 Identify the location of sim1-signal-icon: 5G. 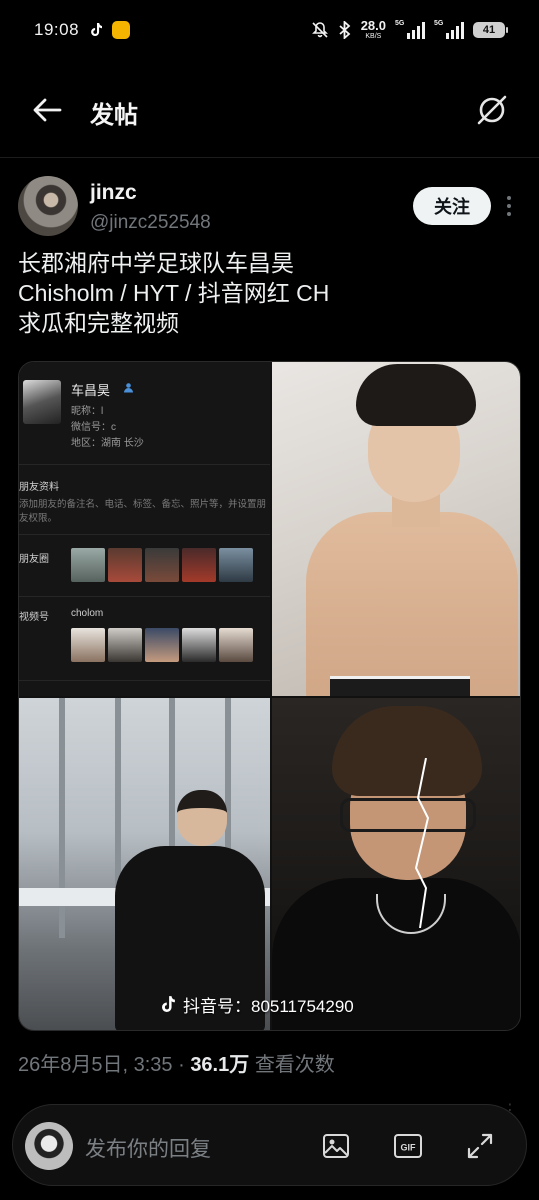
(410, 29).